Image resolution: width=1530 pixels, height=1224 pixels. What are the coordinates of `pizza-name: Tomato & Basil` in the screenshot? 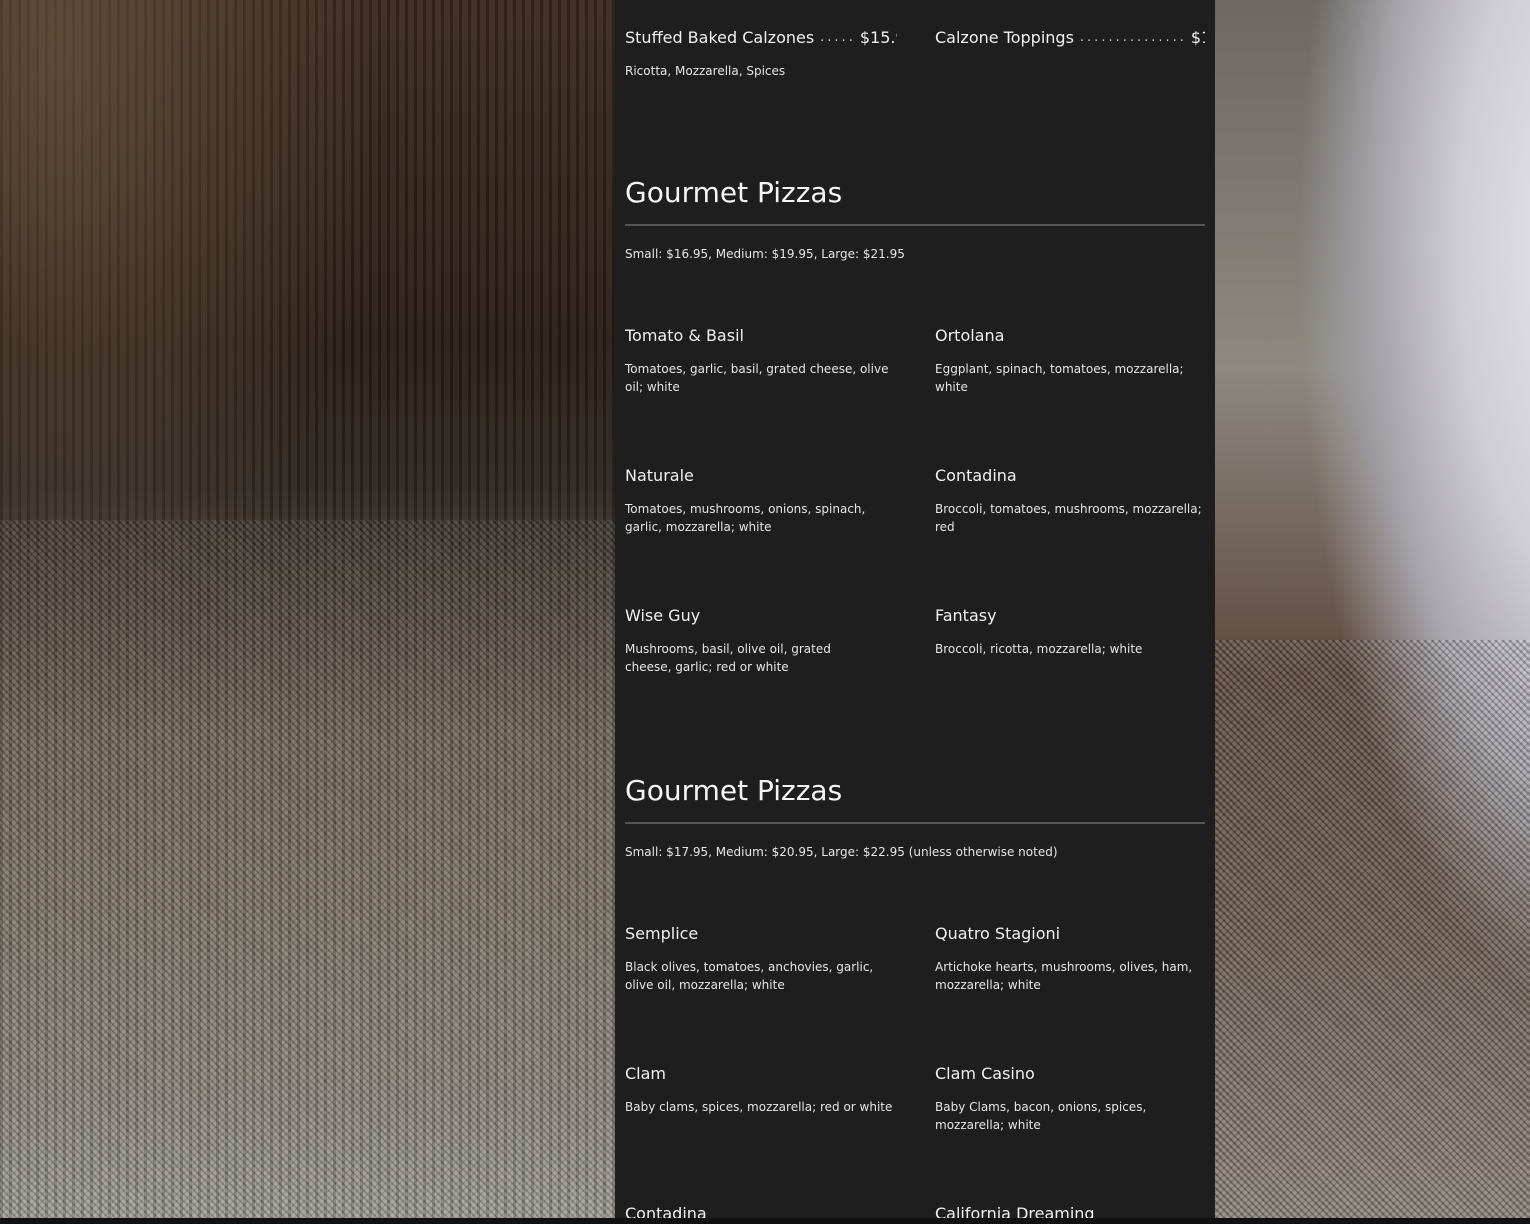 It's located at (684, 335).